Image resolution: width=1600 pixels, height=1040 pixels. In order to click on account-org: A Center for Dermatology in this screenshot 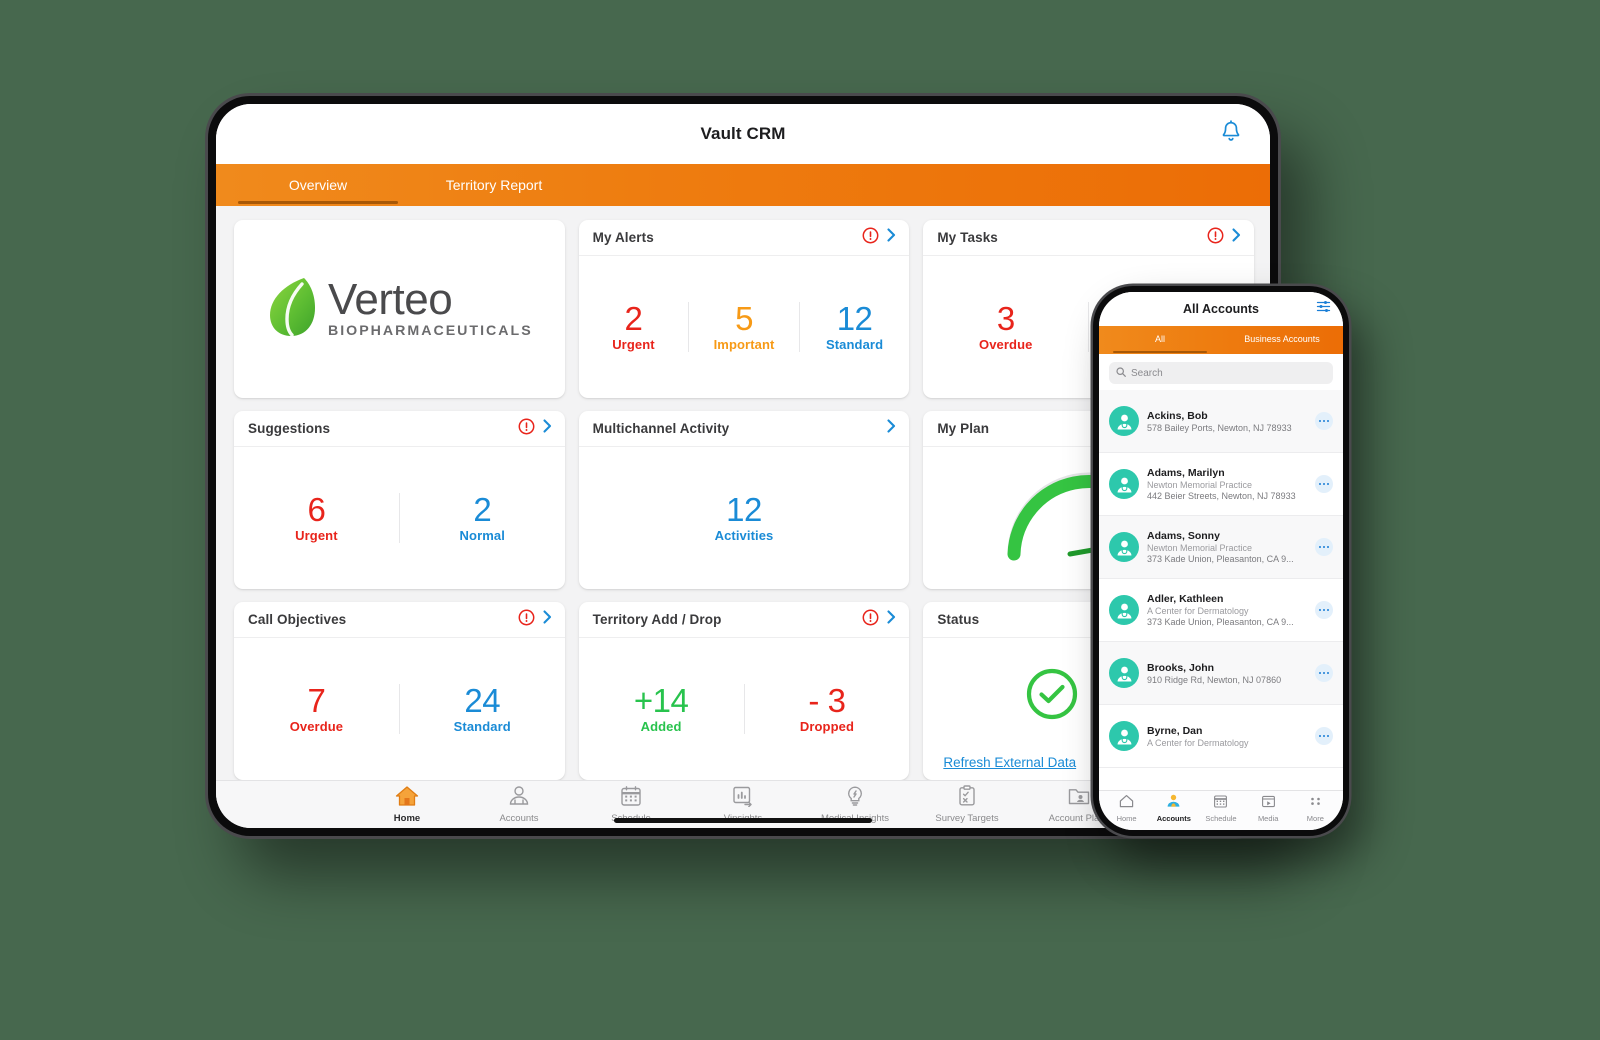, I will do `click(1198, 611)`.